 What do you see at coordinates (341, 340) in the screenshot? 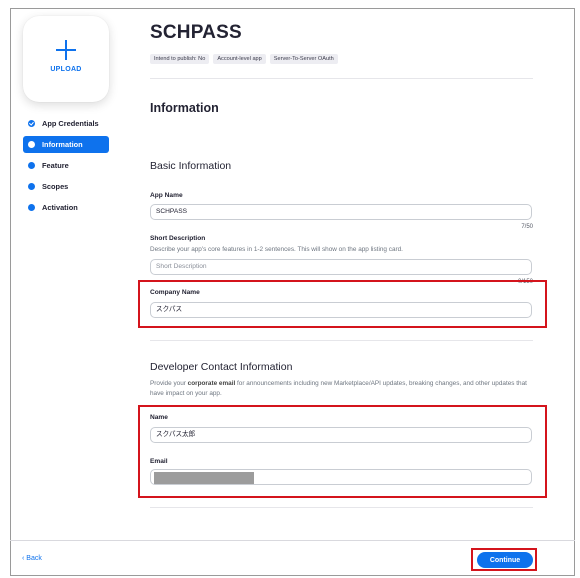
I see `section-divider` at bounding box center [341, 340].